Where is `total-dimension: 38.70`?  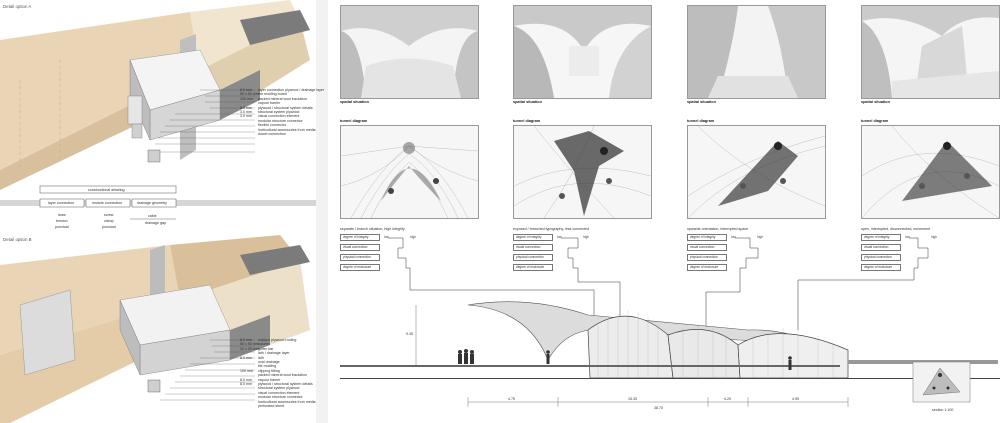
total-dimension: 38.70 is located at coordinates (658, 408).